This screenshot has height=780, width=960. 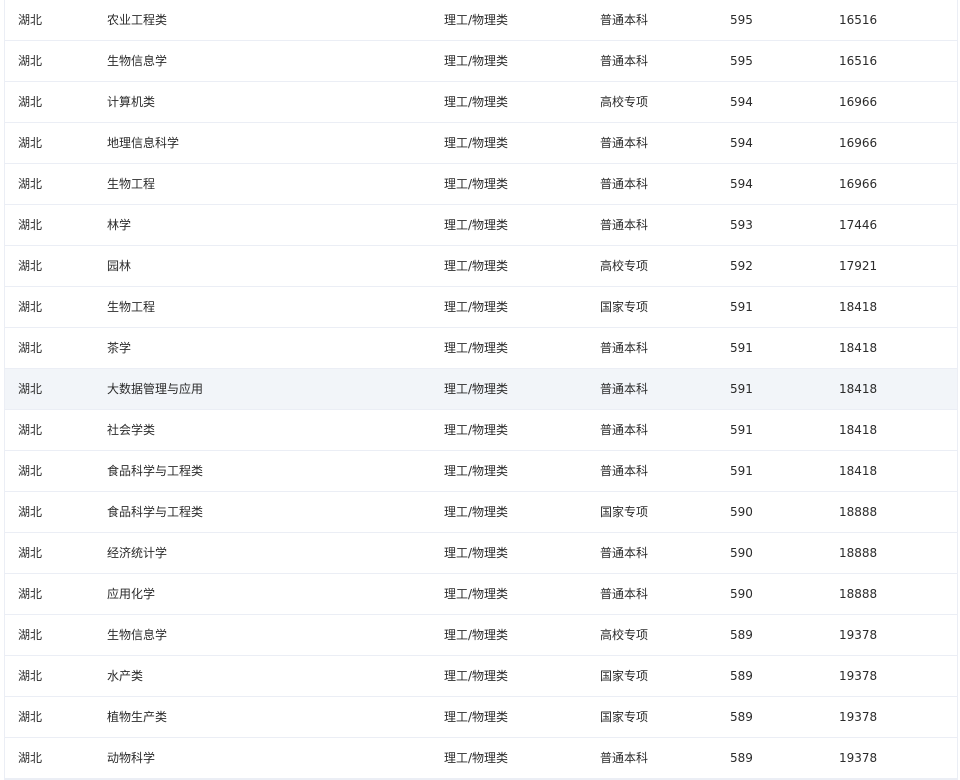 I want to click on table-row: 湖北 动物科学 理工/物理类 普通本科 589 19378, so click(x=481, y=758).